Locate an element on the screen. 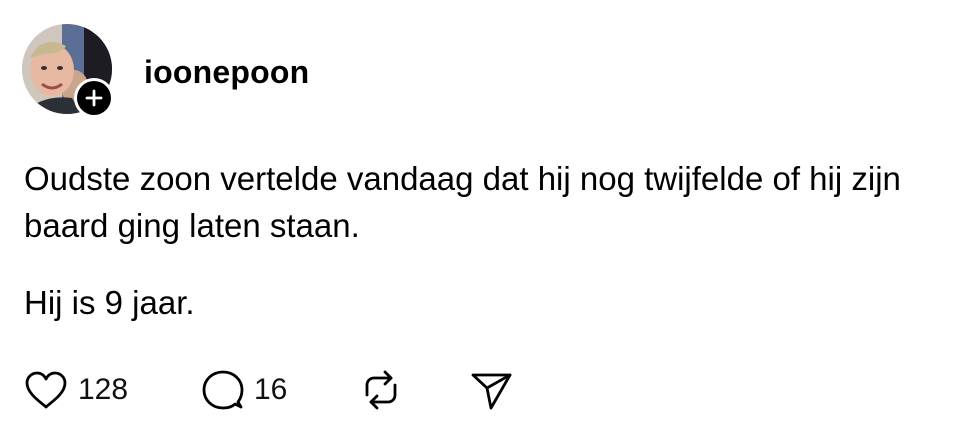 The width and height of the screenshot is (972, 432). repost-arrows-icon is located at coordinates (381, 390).